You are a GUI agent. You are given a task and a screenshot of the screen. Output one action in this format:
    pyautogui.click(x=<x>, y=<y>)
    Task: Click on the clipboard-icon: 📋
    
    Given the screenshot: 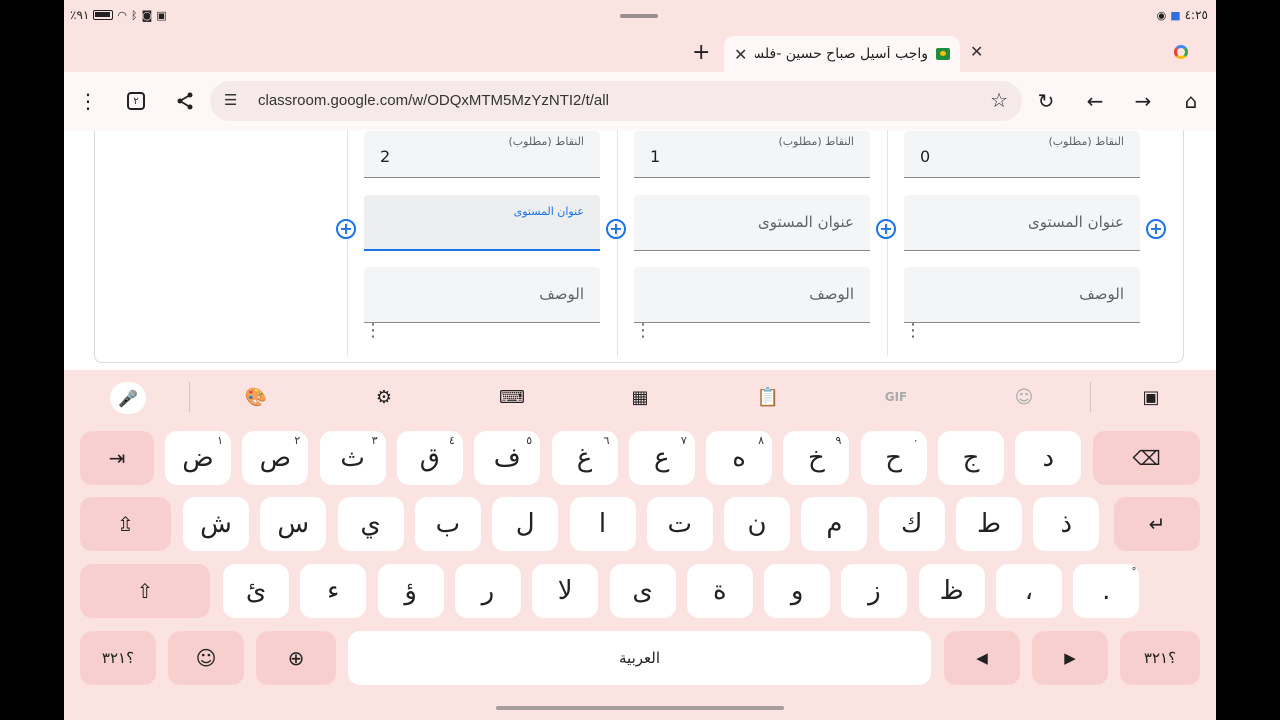 What is the action you would take?
    pyautogui.click(x=768, y=397)
    